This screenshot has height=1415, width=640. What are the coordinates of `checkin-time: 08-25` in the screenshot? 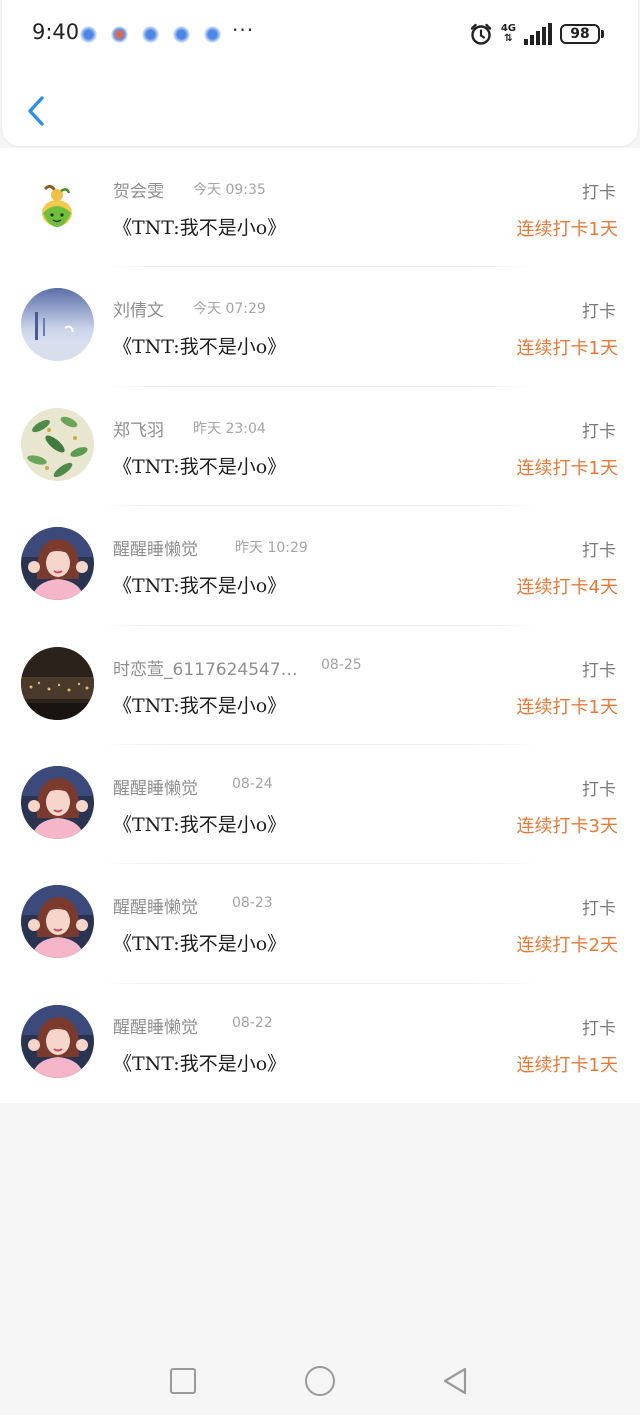 It's located at (341, 664).